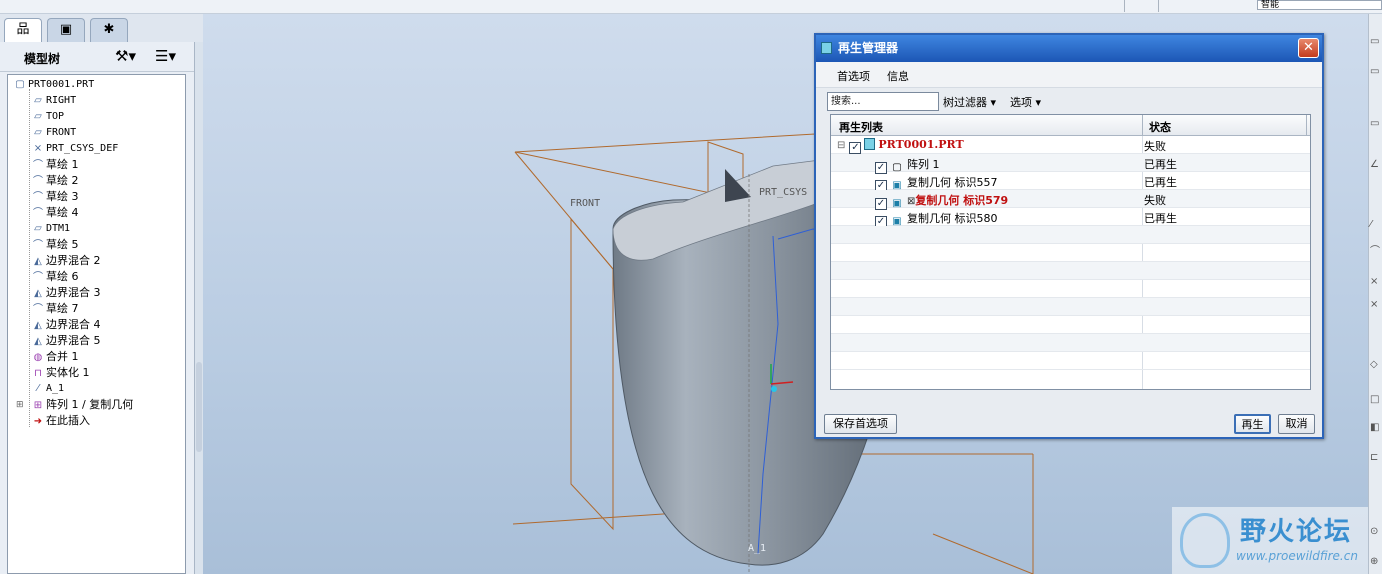 This screenshot has width=1382, height=574. Describe the element at coordinates (23, 30) in the screenshot. I see `model-tree-tab: 品` at that location.